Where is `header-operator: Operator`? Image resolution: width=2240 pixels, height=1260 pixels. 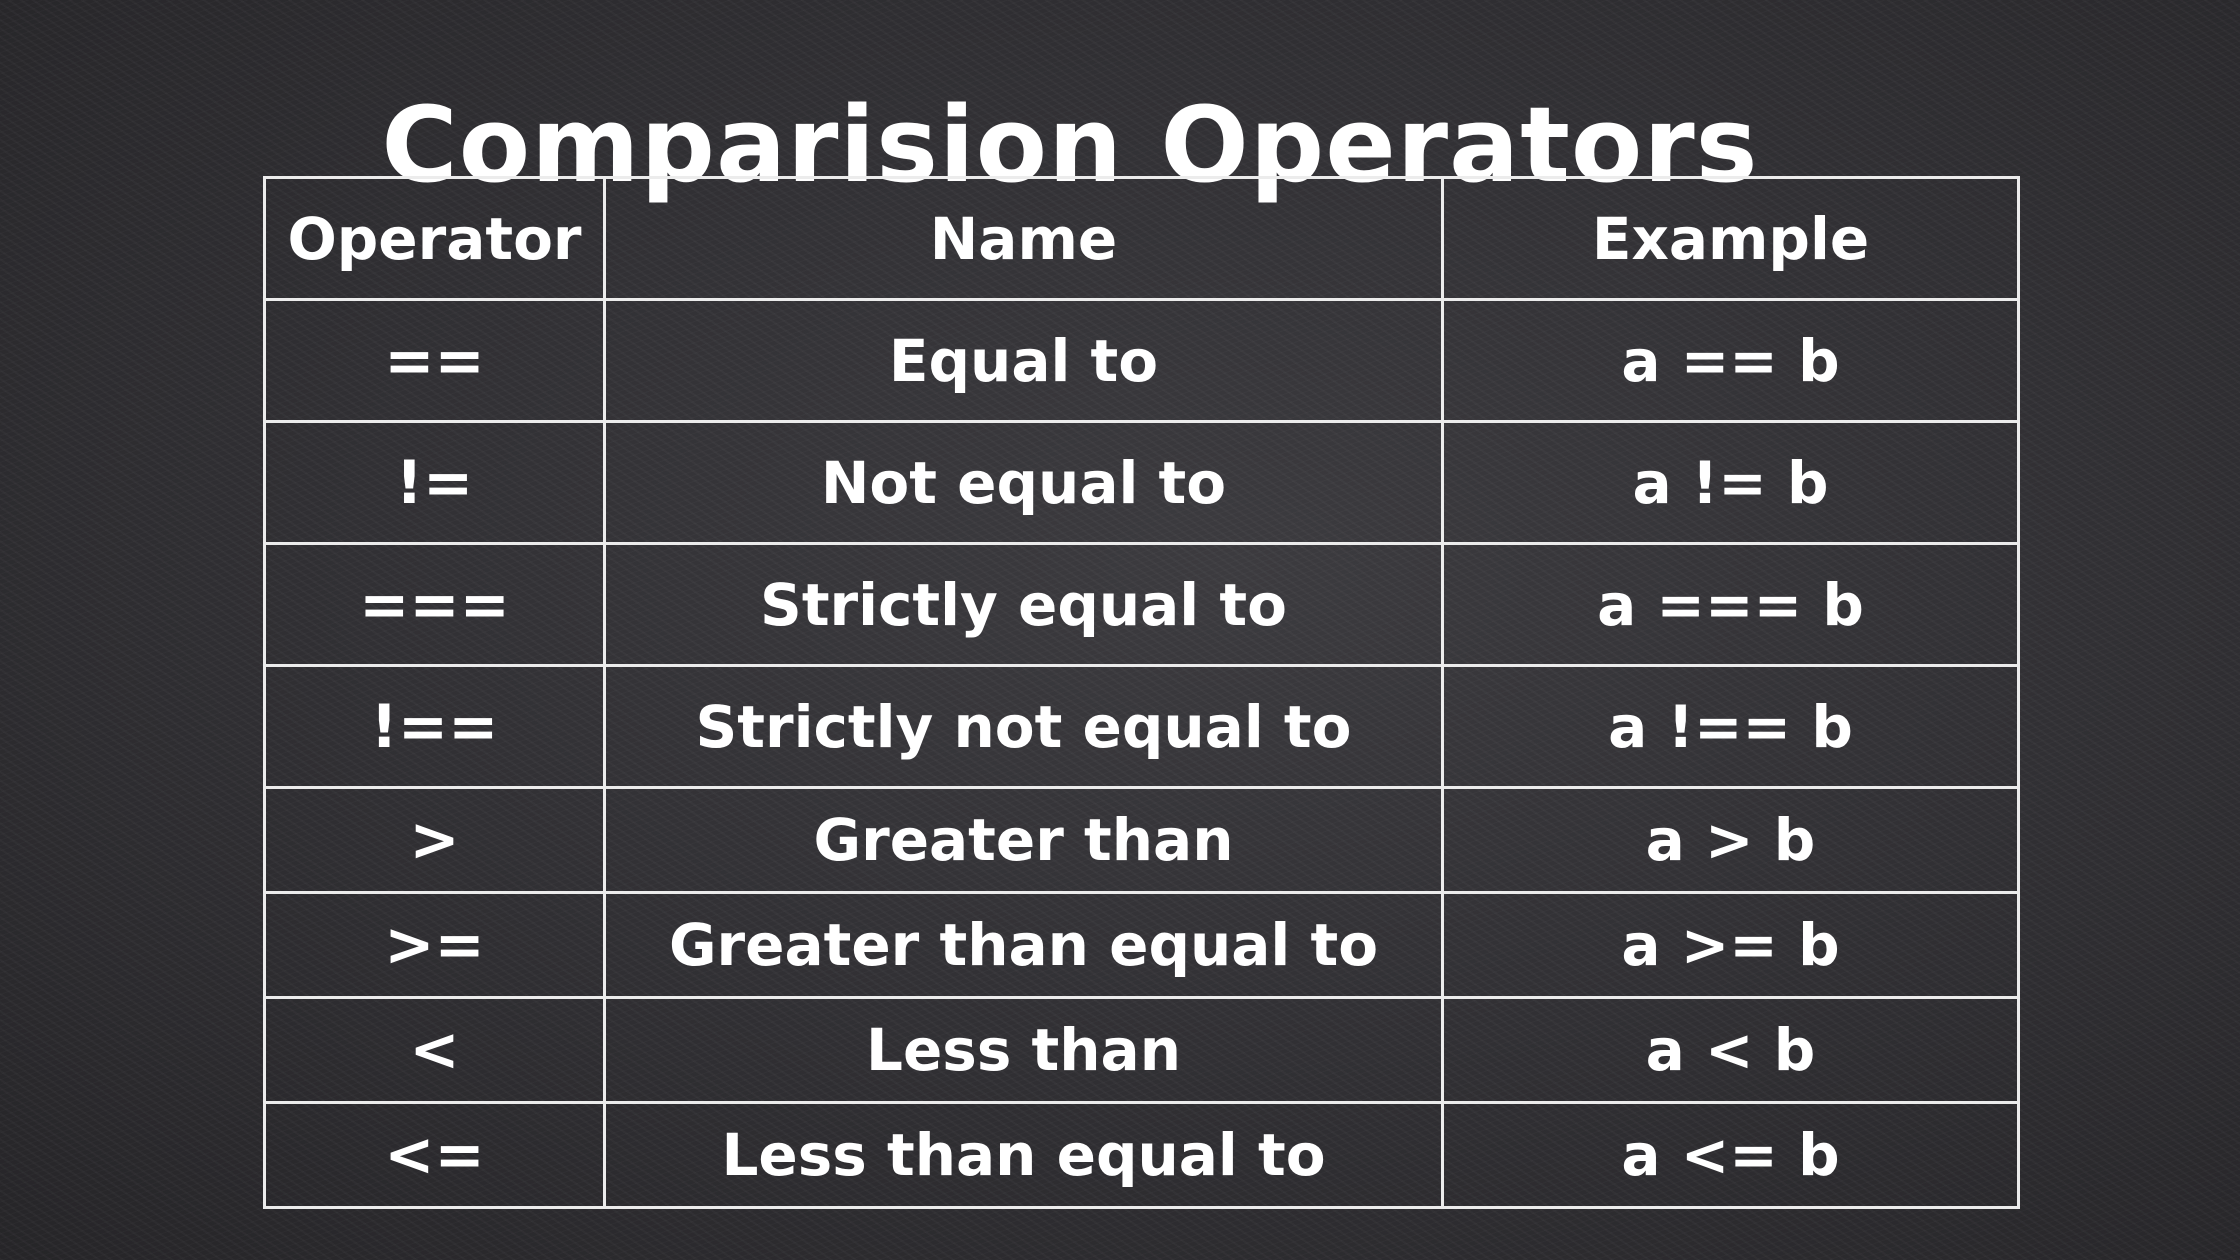
header-operator: Operator is located at coordinates (434, 238).